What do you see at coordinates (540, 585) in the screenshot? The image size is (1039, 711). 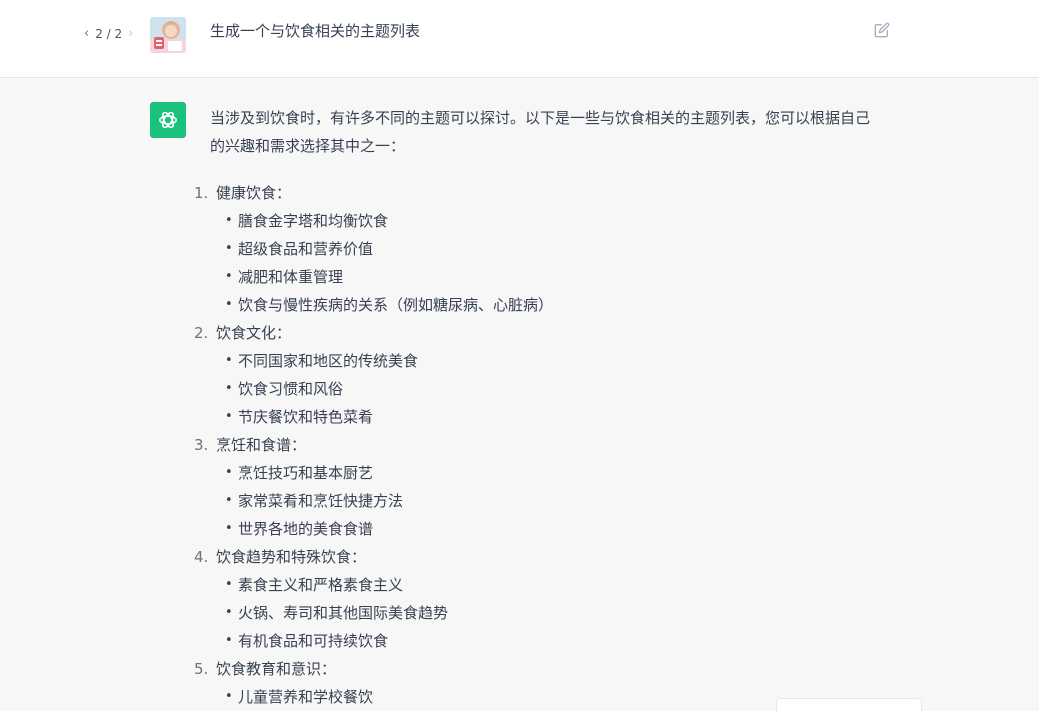 I see `topic-subitem: • 素食主义和严格素食主义` at bounding box center [540, 585].